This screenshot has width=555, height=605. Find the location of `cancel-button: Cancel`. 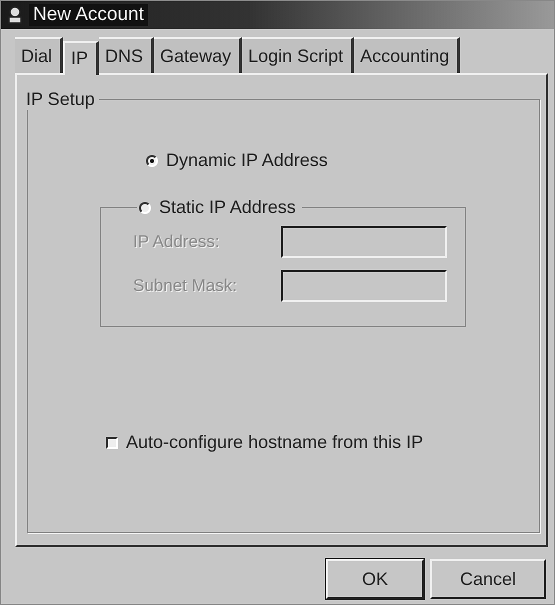

cancel-button: Cancel is located at coordinates (488, 579).